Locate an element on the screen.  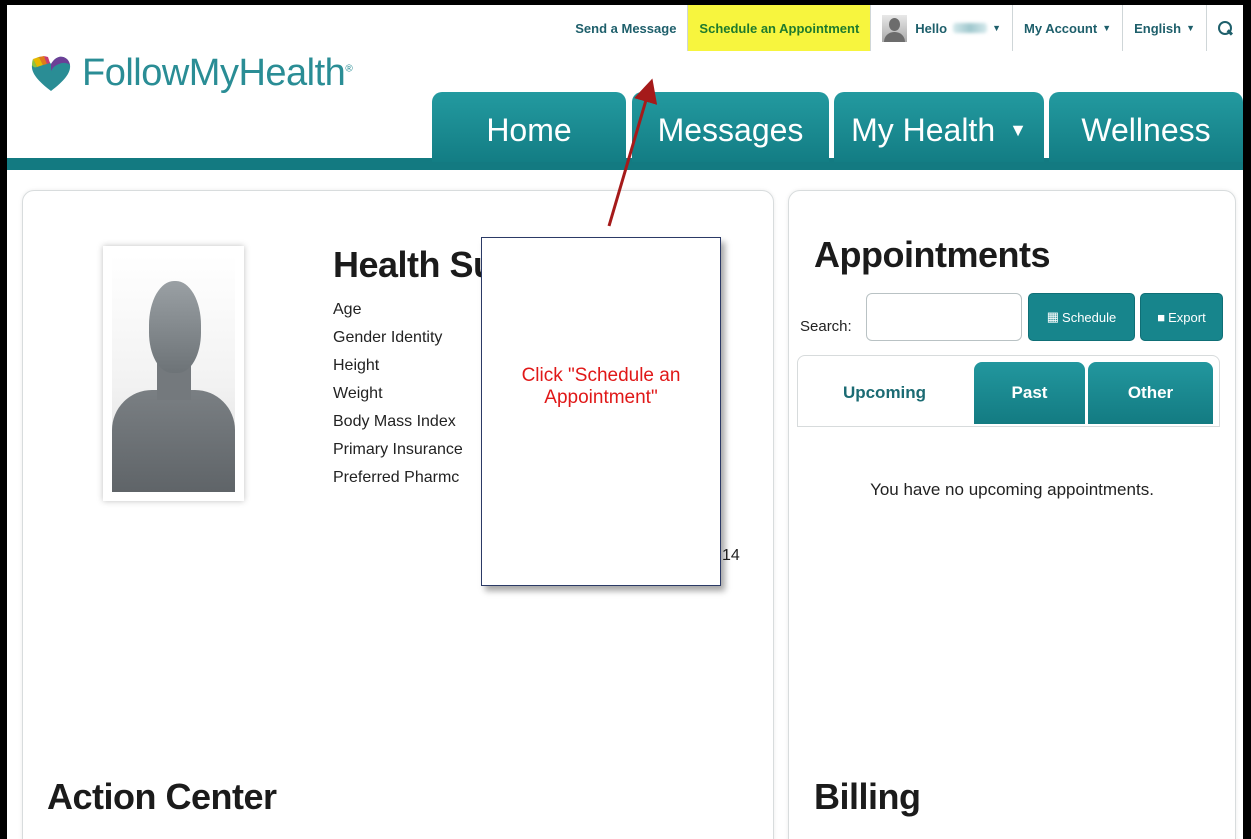
search-icon is located at coordinates (1225, 28).